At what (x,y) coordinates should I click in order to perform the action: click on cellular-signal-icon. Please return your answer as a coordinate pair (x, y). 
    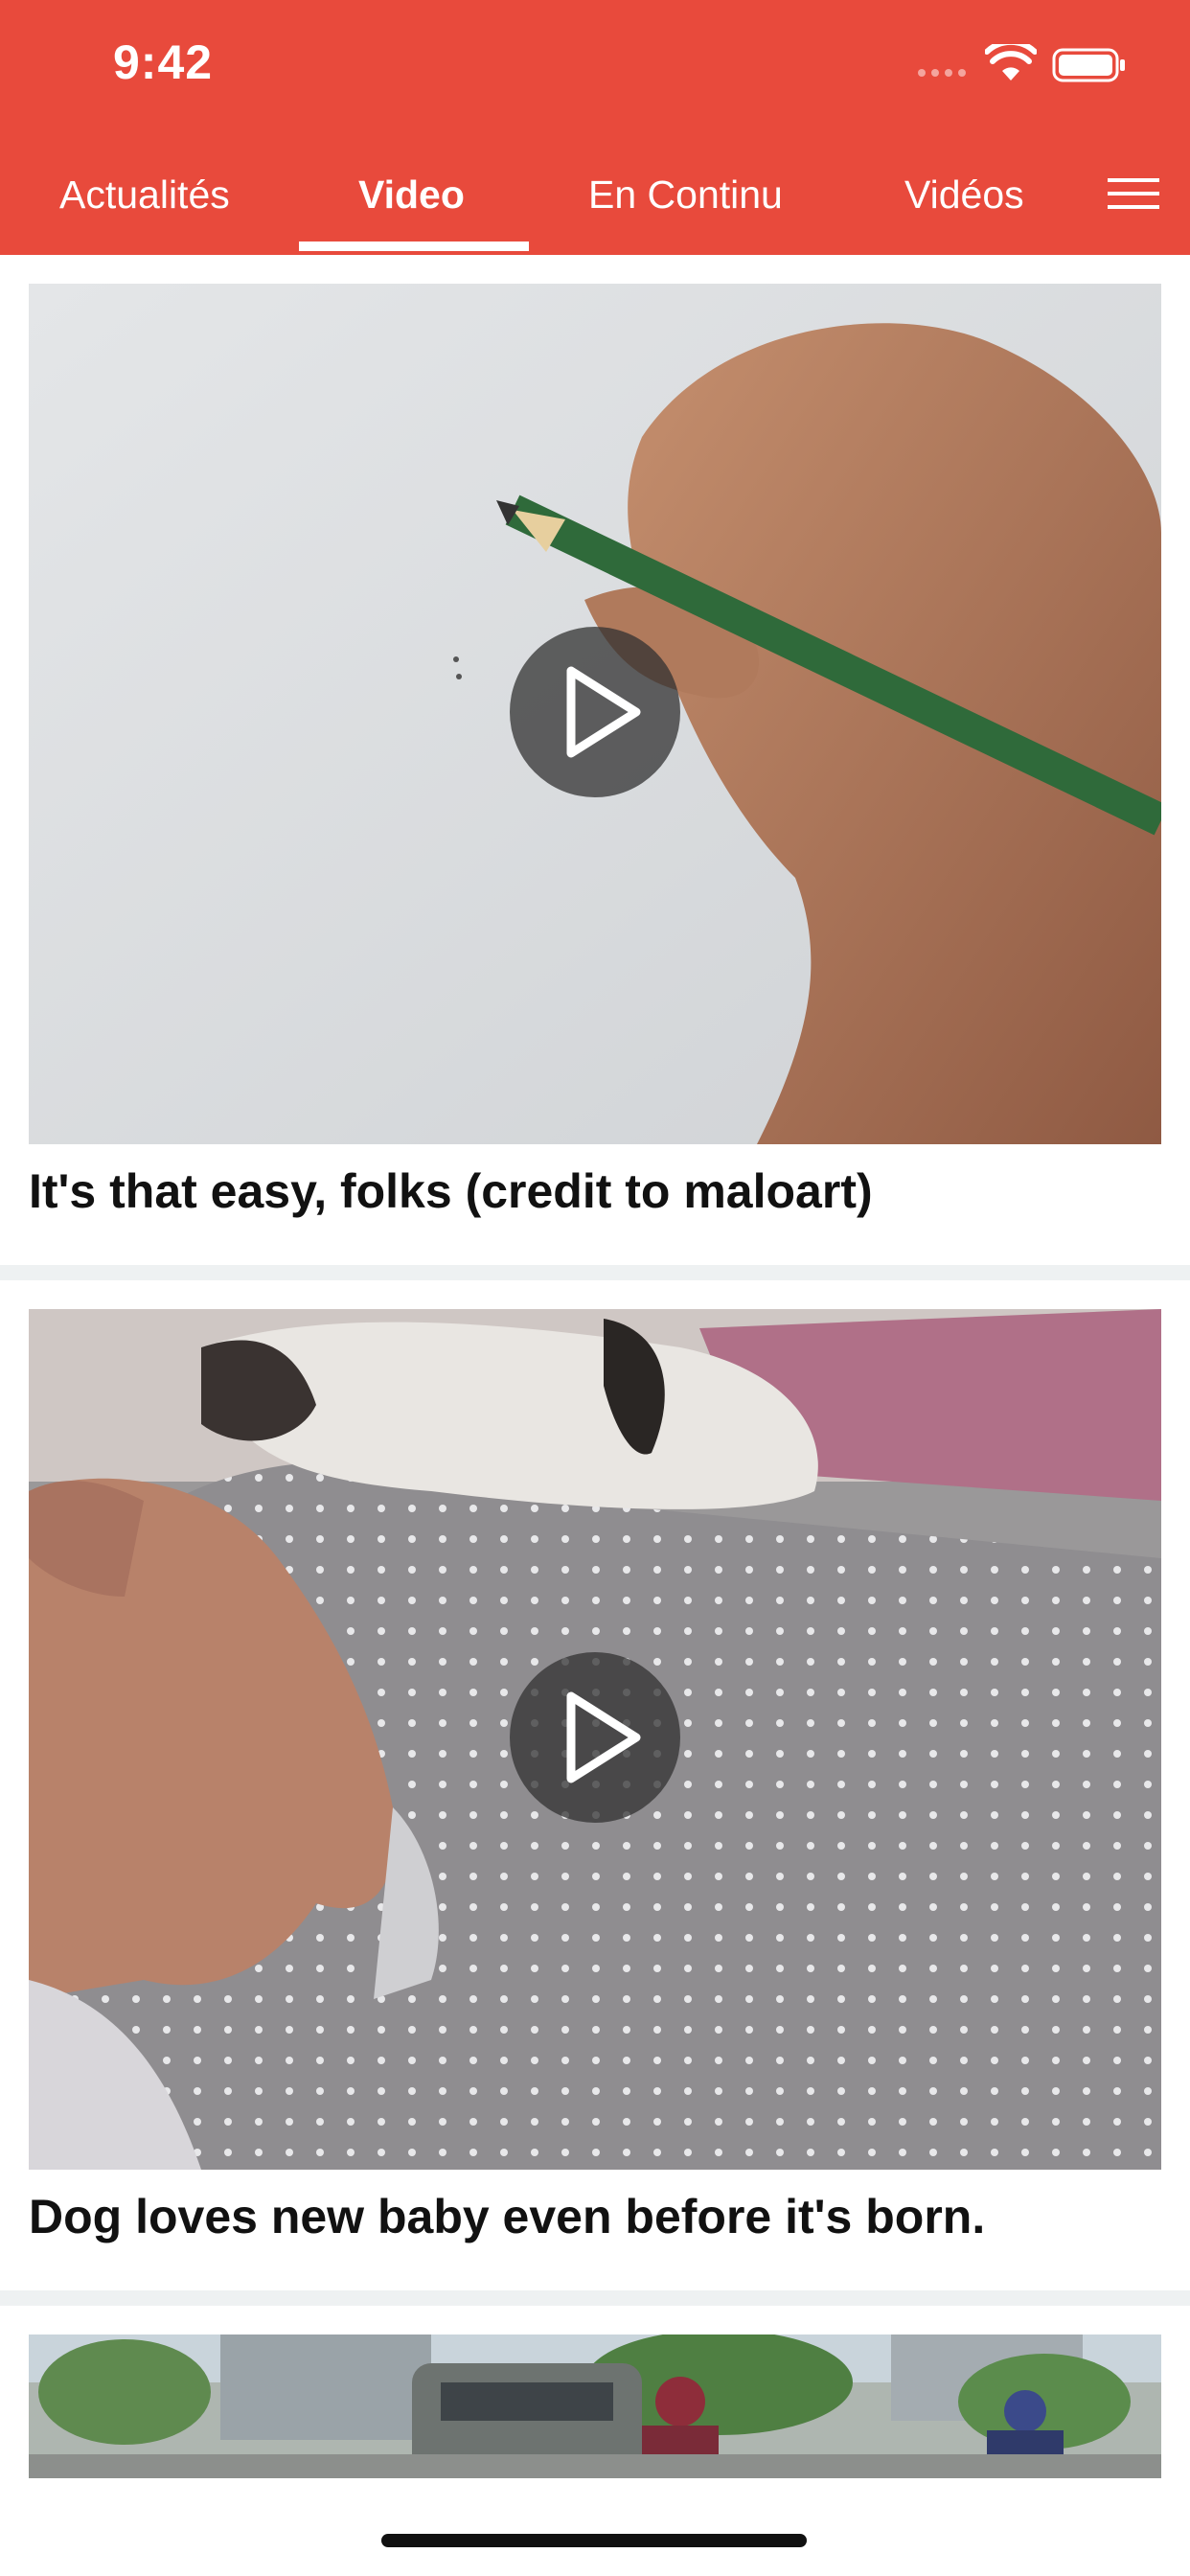
    Looking at the image, I should click on (942, 73).